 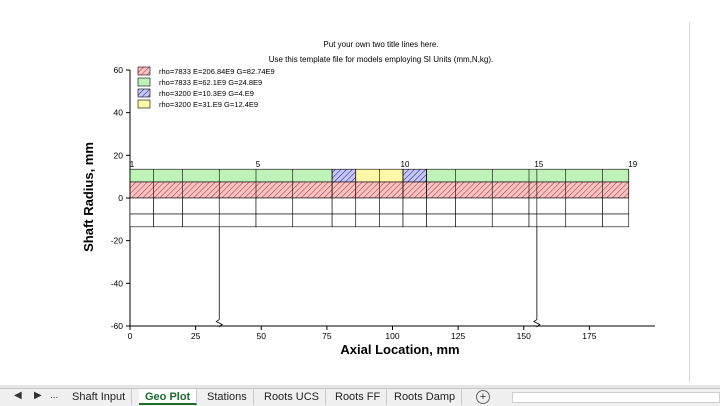 I want to click on plot-title-line-1: Put your own two title lines here., so click(x=380, y=44).